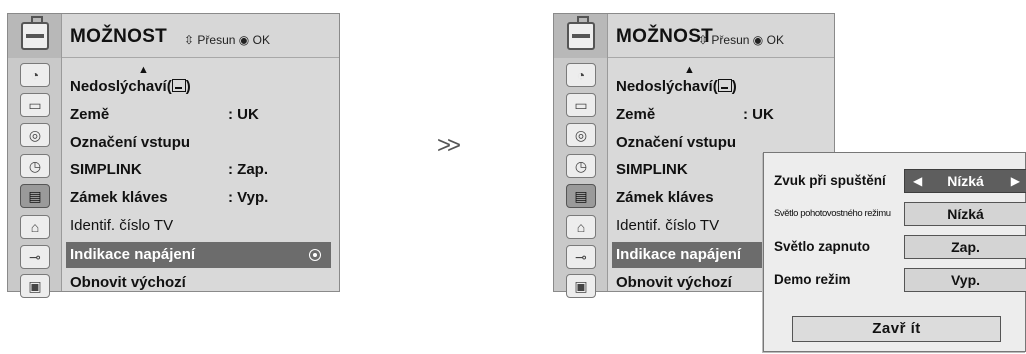 Image resolution: width=1026 pixels, height=354 pixels. What do you see at coordinates (832, 213) in the screenshot?
I see `popup-row-label: Světlo pohotovostného režimu` at bounding box center [832, 213].